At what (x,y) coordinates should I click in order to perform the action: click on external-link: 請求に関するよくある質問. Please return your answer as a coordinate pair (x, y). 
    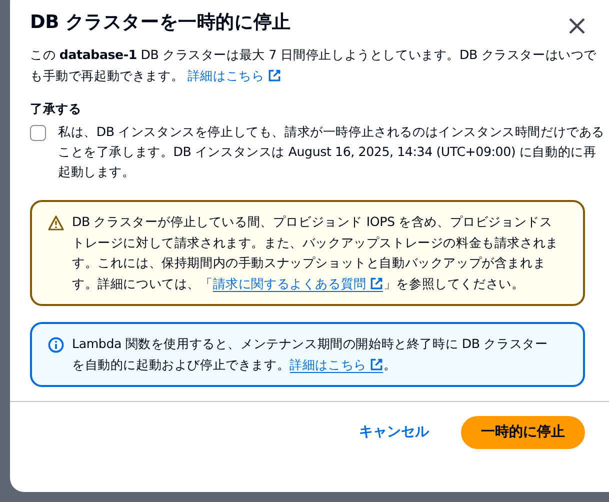
    Looking at the image, I should click on (298, 284).